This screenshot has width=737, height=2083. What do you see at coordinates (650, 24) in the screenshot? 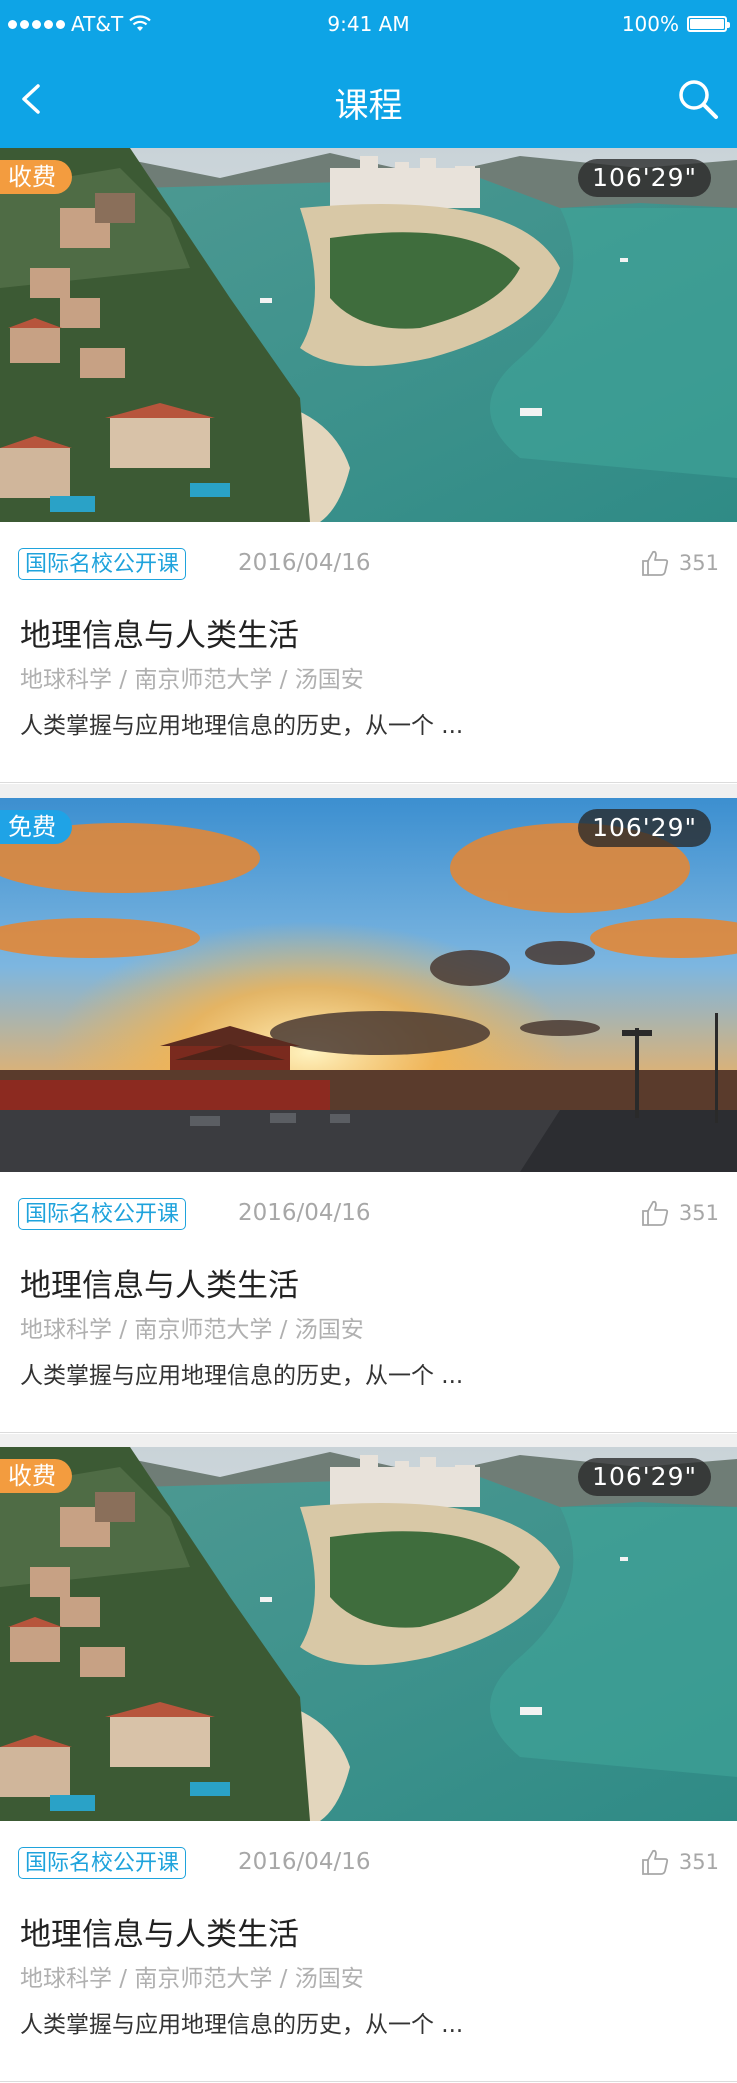
I see `battery-label: 100%` at bounding box center [650, 24].